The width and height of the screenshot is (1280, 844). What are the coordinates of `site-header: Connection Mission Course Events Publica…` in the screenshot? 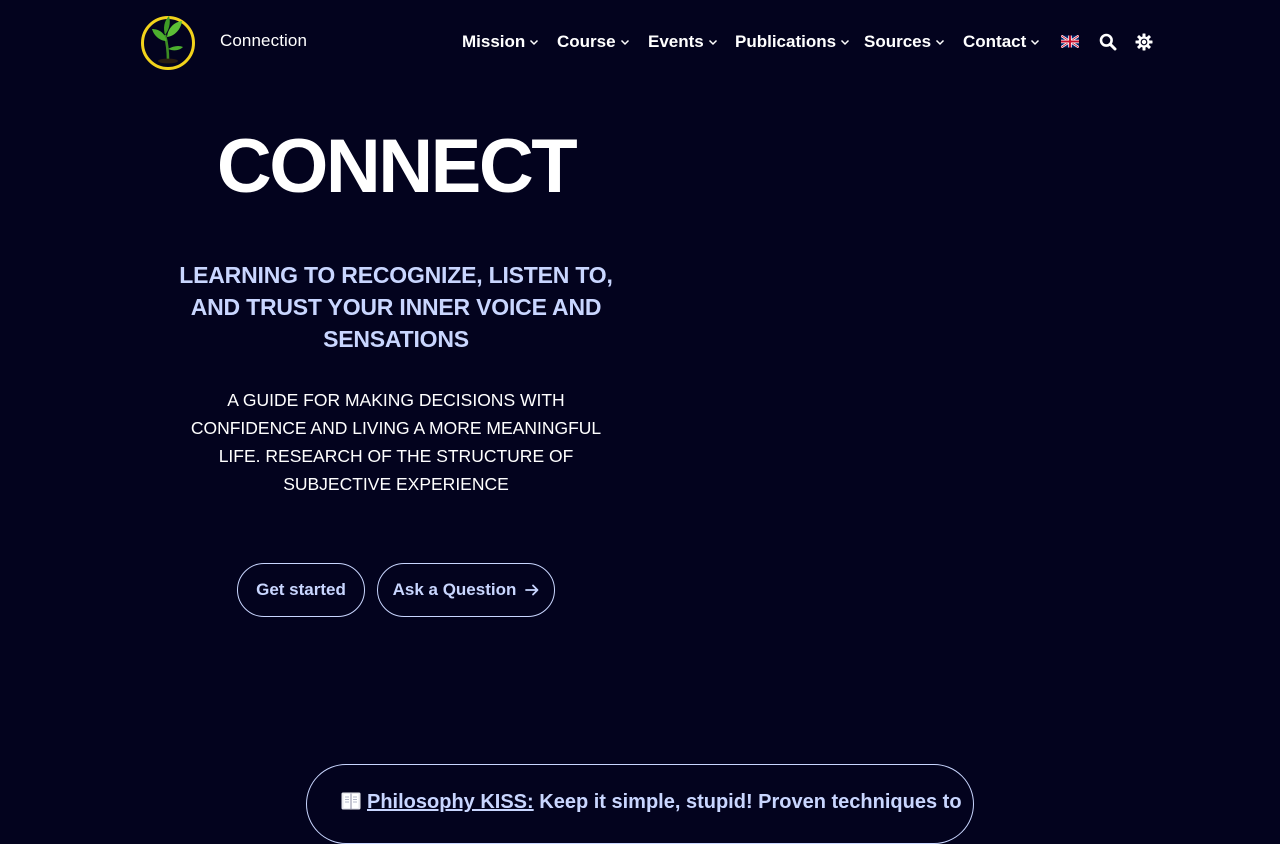 It's located at (640, 42).